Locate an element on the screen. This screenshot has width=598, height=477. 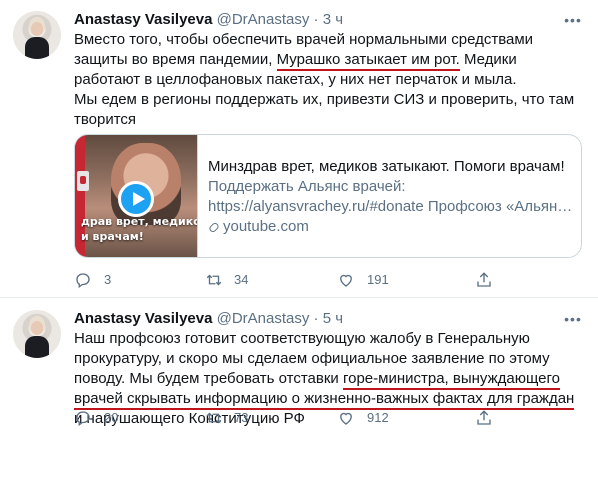
card-domain: youtube.com is located at coordinates (390, 227).